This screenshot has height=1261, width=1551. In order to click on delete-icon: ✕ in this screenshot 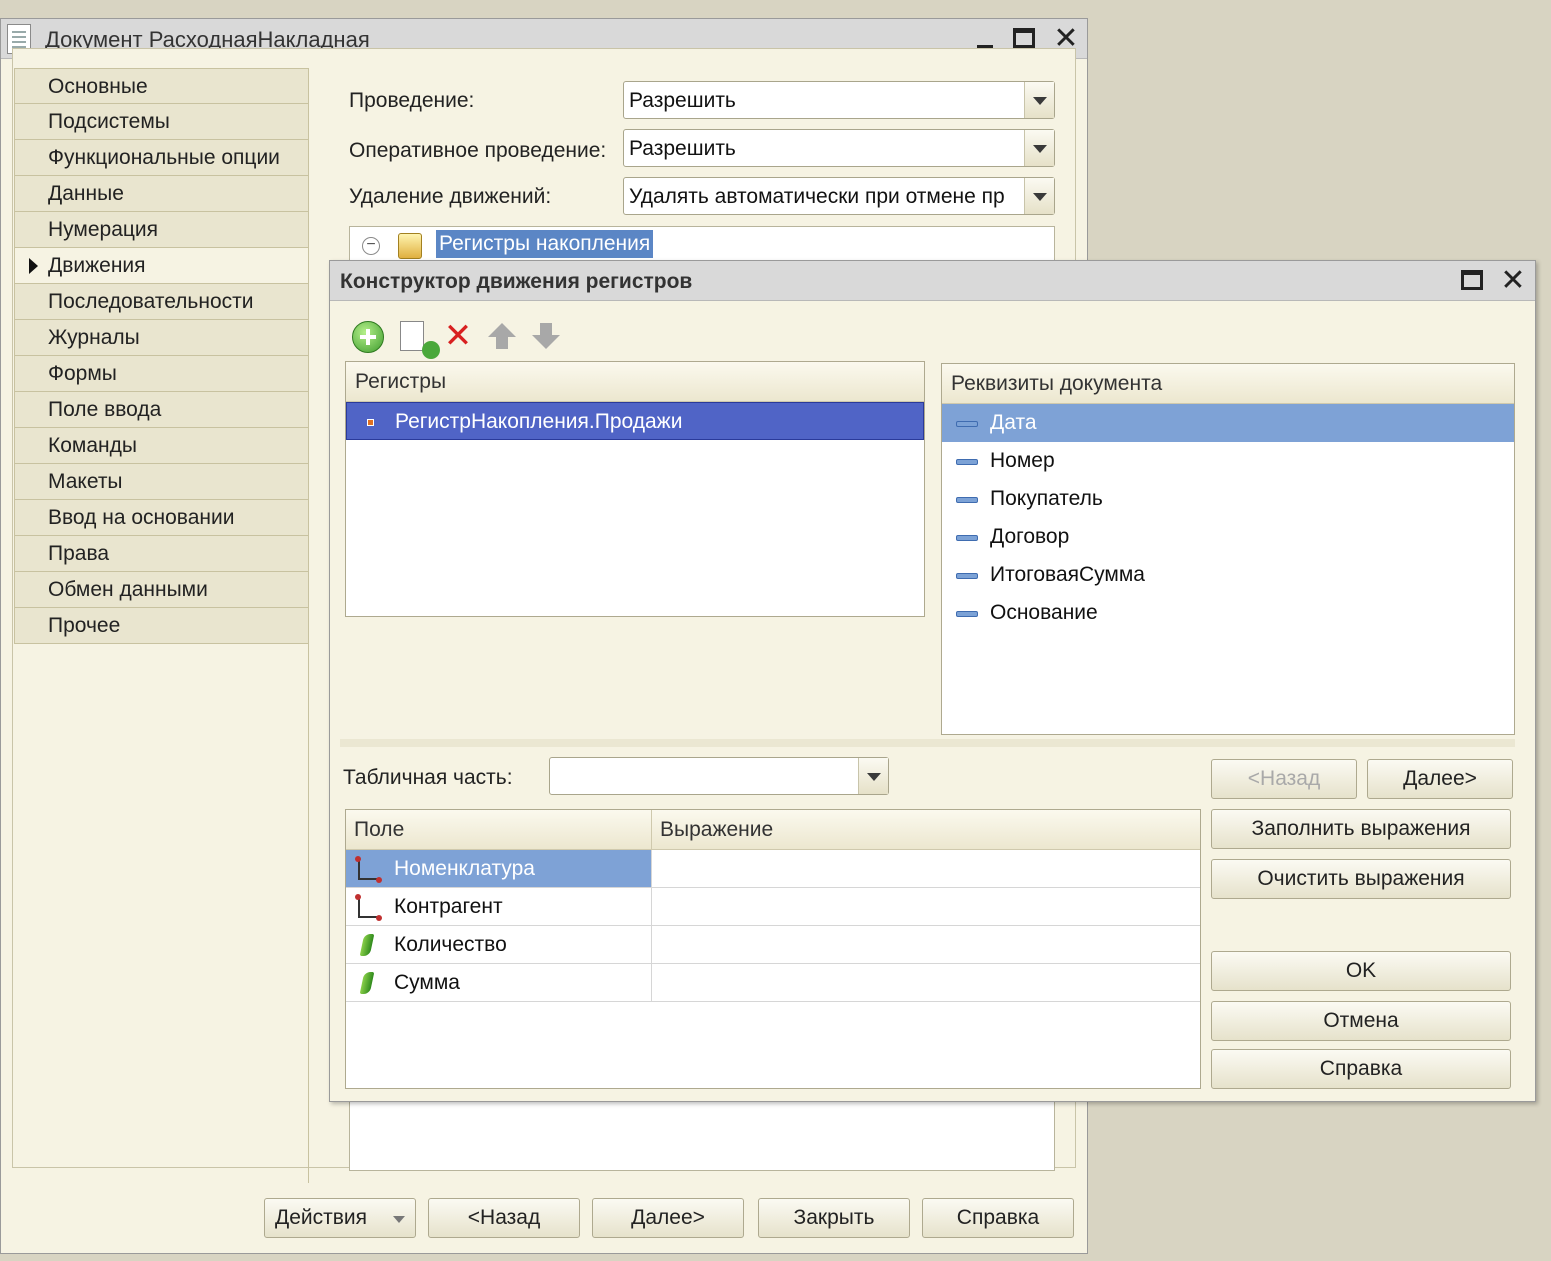, I will do `click(458, 336)`.